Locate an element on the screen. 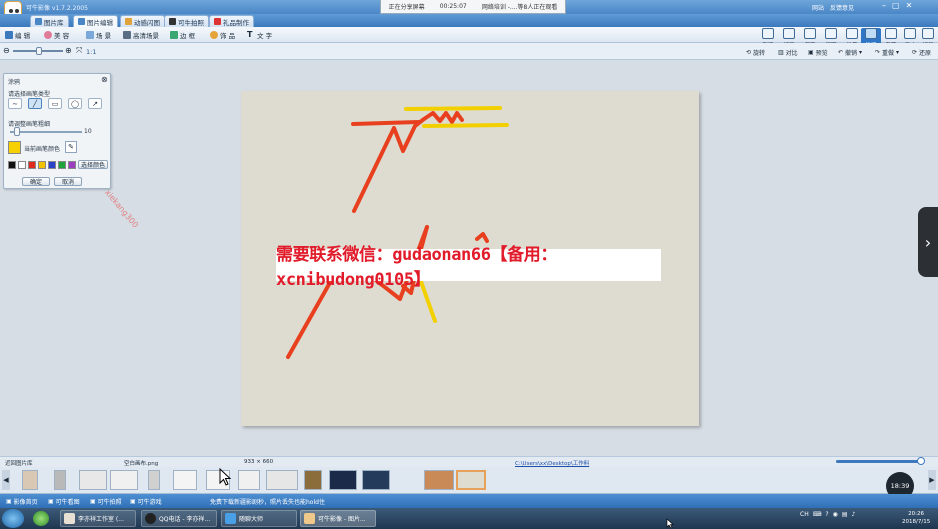 Image resolution: width=938 pixels, height=529 pixels. help-icon: ? is located at coordinates (826, 514).